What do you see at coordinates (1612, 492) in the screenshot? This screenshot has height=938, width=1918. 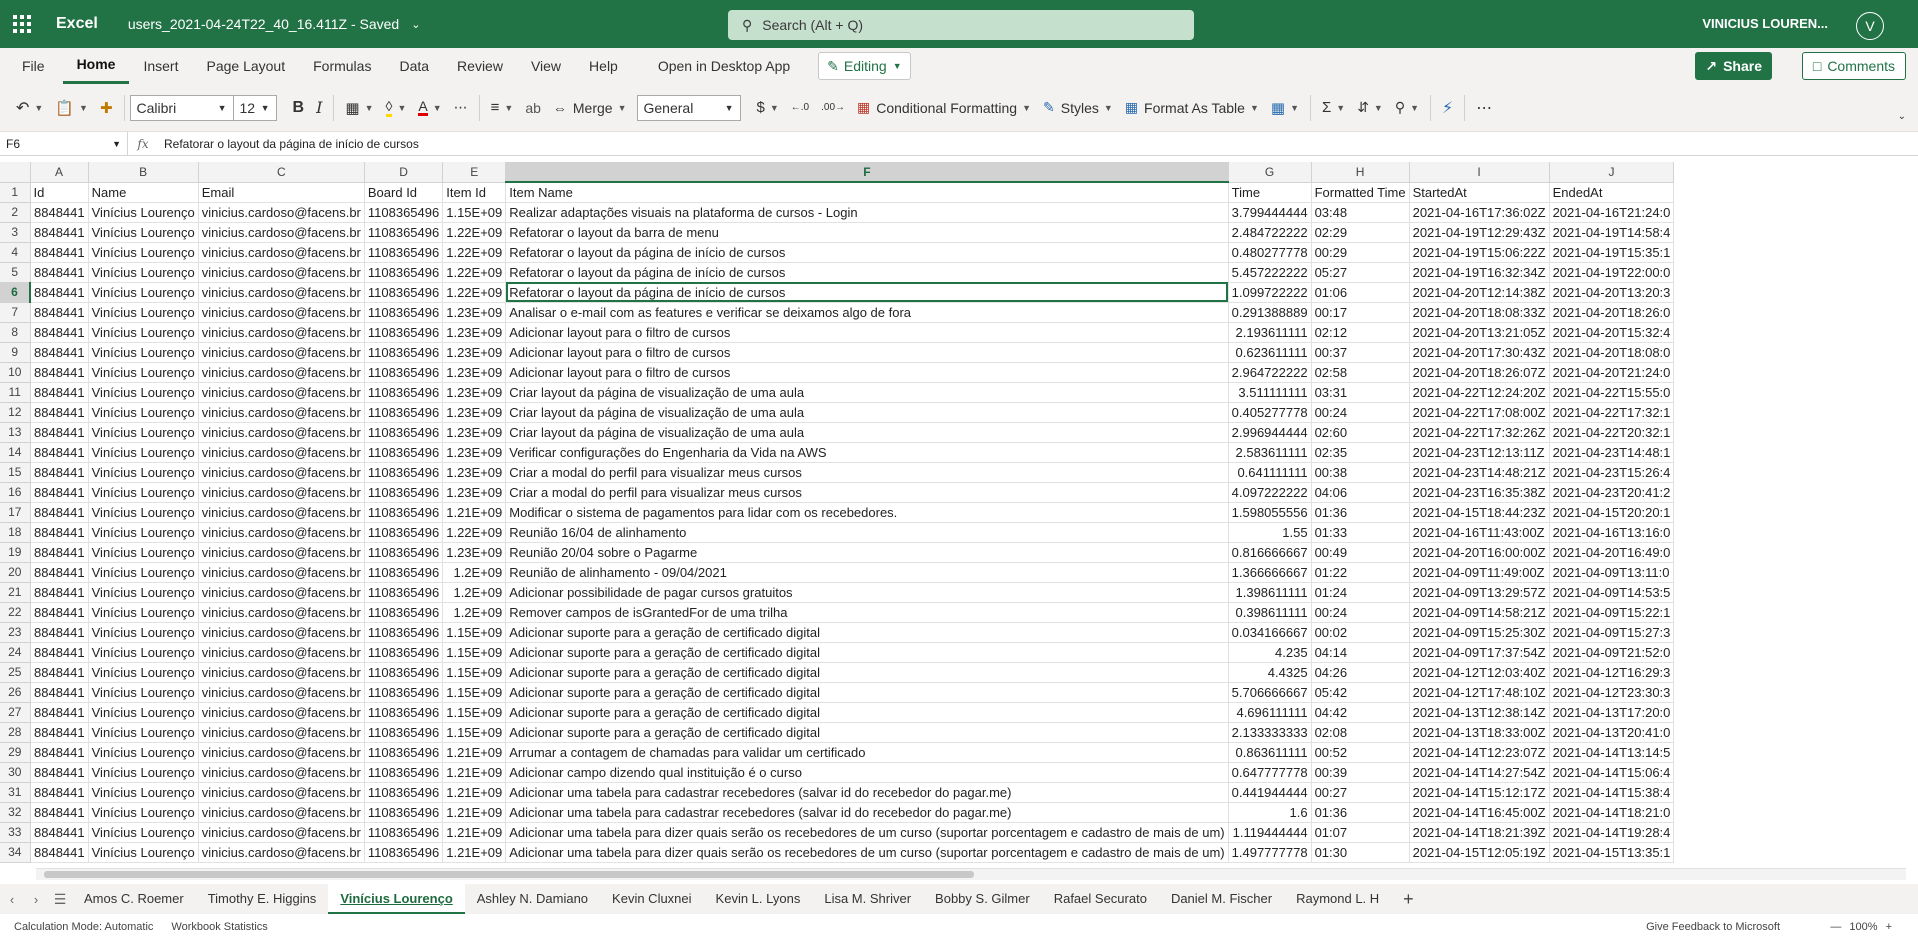 I see `cell: 2021-04-23T20:41:2` at bounding box center [1612, 492].